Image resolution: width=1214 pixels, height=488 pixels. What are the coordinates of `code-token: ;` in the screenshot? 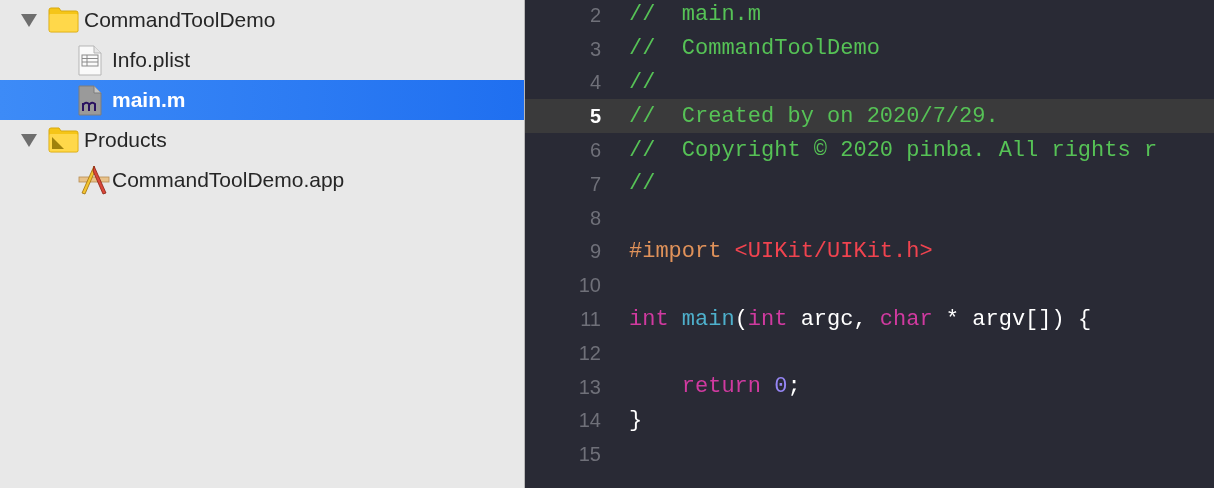 It's located at (794, 387).